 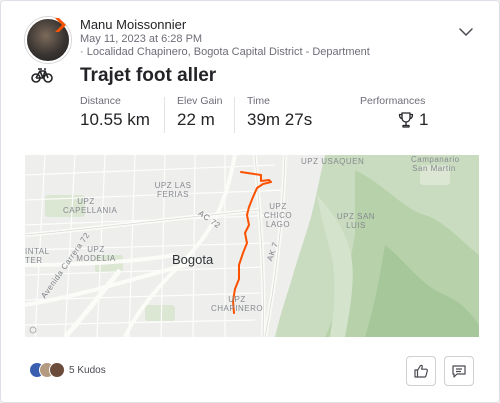 I want to click on thumbs-up-icon, so click(x=421, y=371).